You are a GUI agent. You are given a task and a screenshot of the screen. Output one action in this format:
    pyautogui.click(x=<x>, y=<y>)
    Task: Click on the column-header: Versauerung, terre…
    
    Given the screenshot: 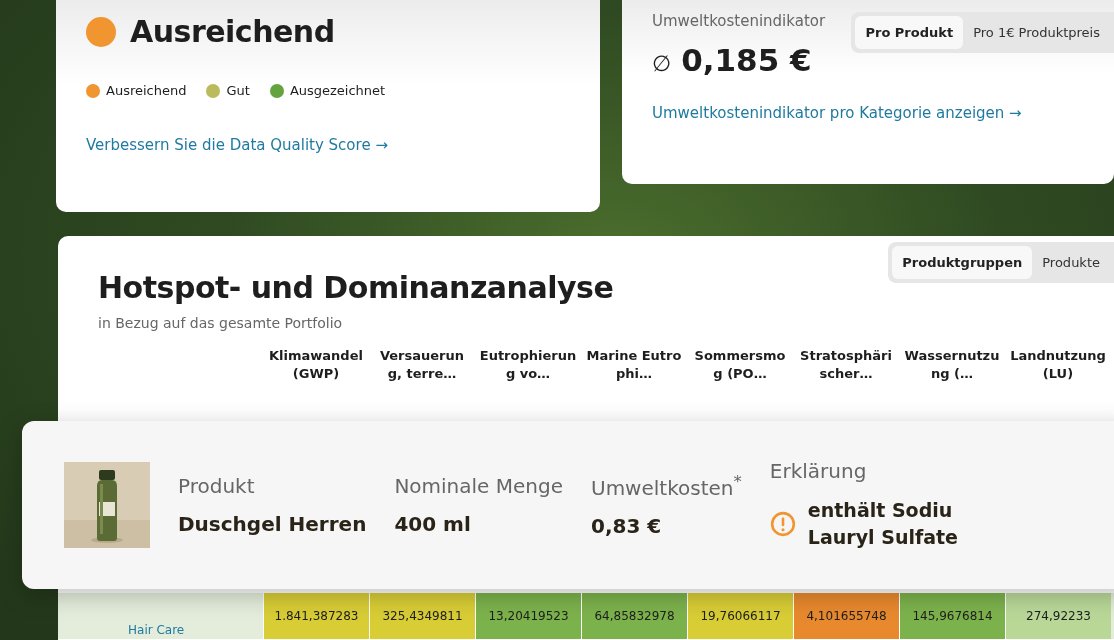 What is the action you would take?
    pyautogui.click(x=422, y=365)
    